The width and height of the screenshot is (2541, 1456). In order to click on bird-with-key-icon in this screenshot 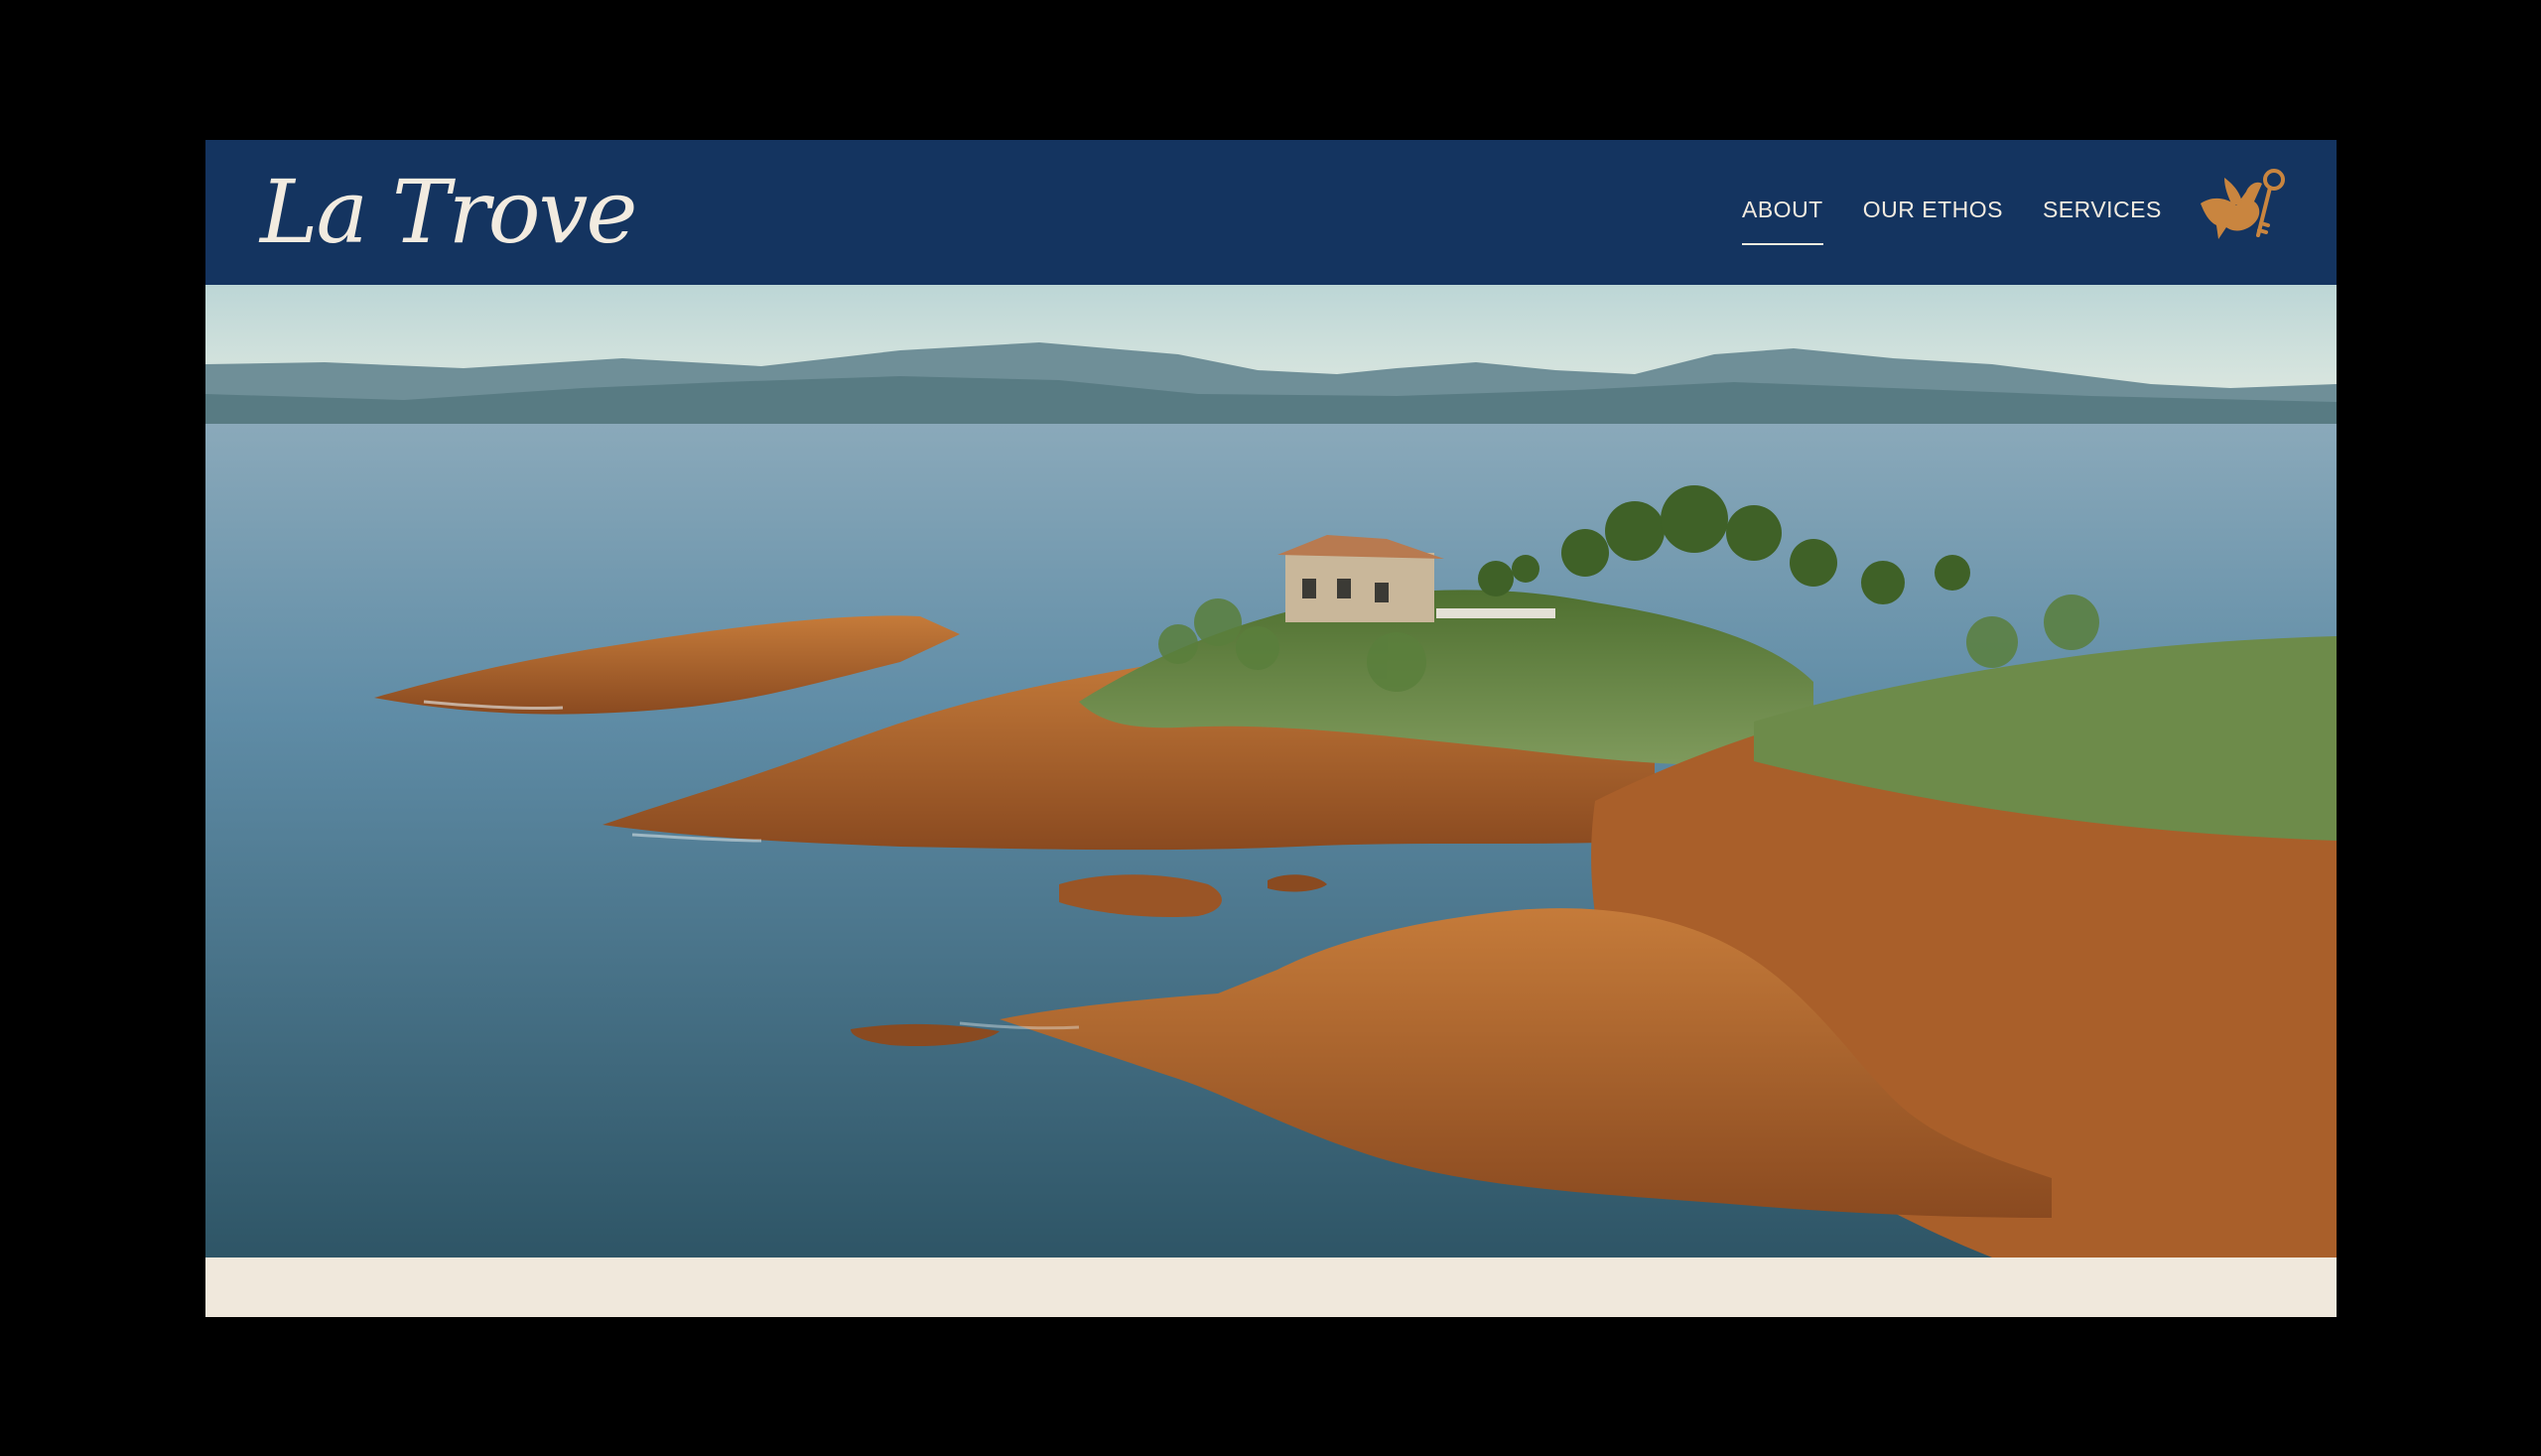, I will do `click(2244, 211)`.